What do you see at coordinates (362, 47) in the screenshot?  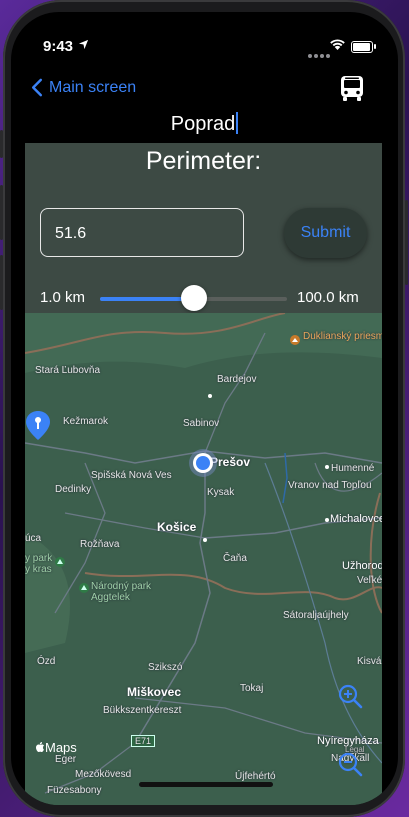 I see `battery-icon` at bounding box center [362, 47].